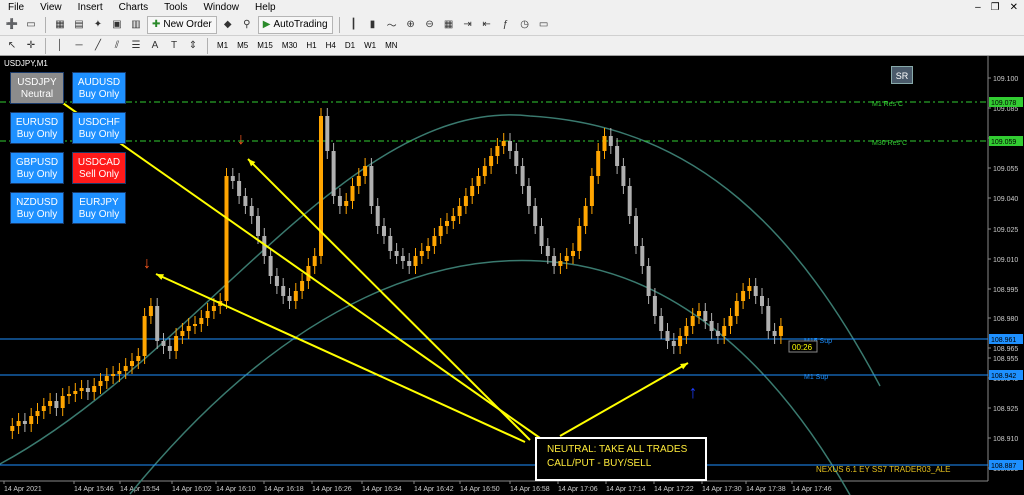  I want to click on tester-icon: ▥, so click(136, 25).